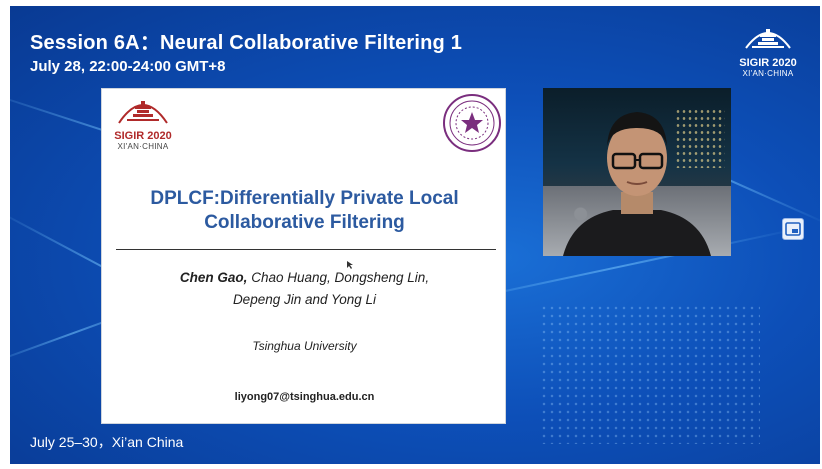 The image size is (822, 469). I want to click on slide-email: liyong07@tsinghua.edu.cn, so click(304, 397).